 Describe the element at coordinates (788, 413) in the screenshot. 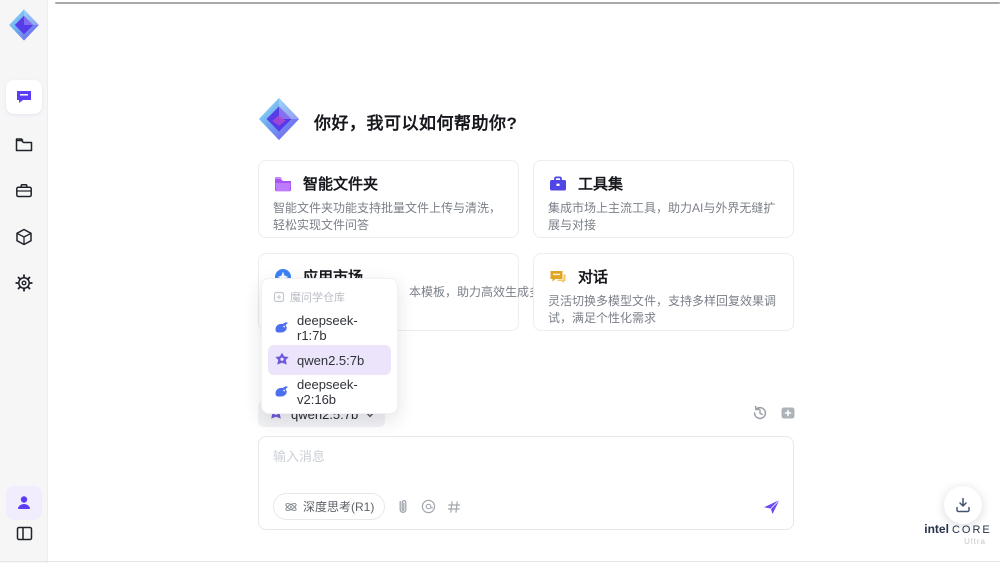

I see `new-chat-icon` at that location.